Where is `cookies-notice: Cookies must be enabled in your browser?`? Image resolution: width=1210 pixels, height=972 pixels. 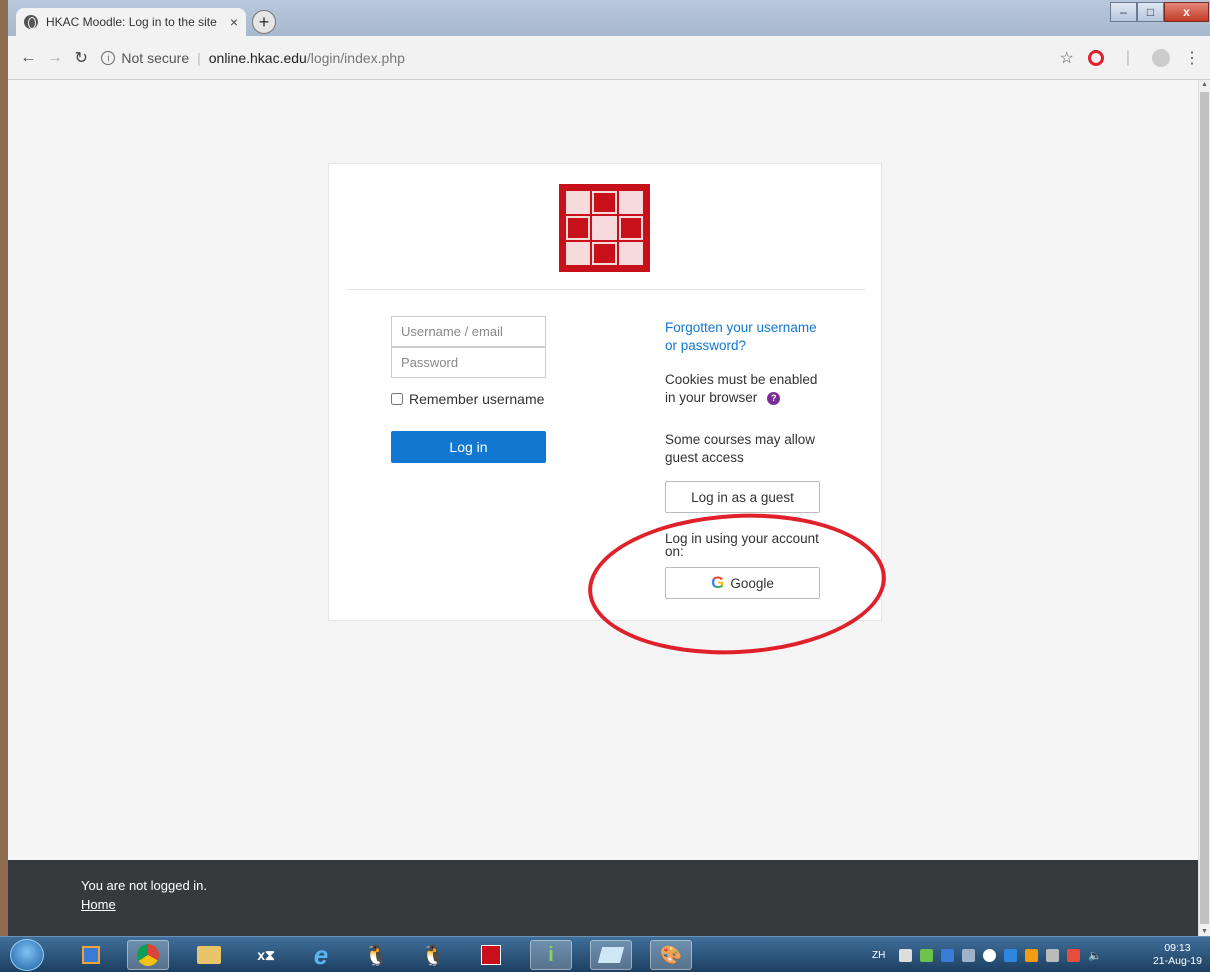 cookies-notice: Cookies must be enabled in your browser? is located at coordinates (745, 389).